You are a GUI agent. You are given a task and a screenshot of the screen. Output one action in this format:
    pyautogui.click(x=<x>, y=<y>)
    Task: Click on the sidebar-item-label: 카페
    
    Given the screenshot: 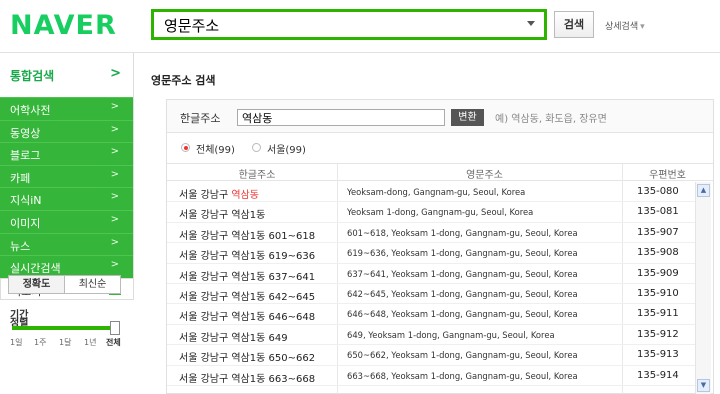 What is the action you would take?
    pyautogui.click(x=20, y=178)
    